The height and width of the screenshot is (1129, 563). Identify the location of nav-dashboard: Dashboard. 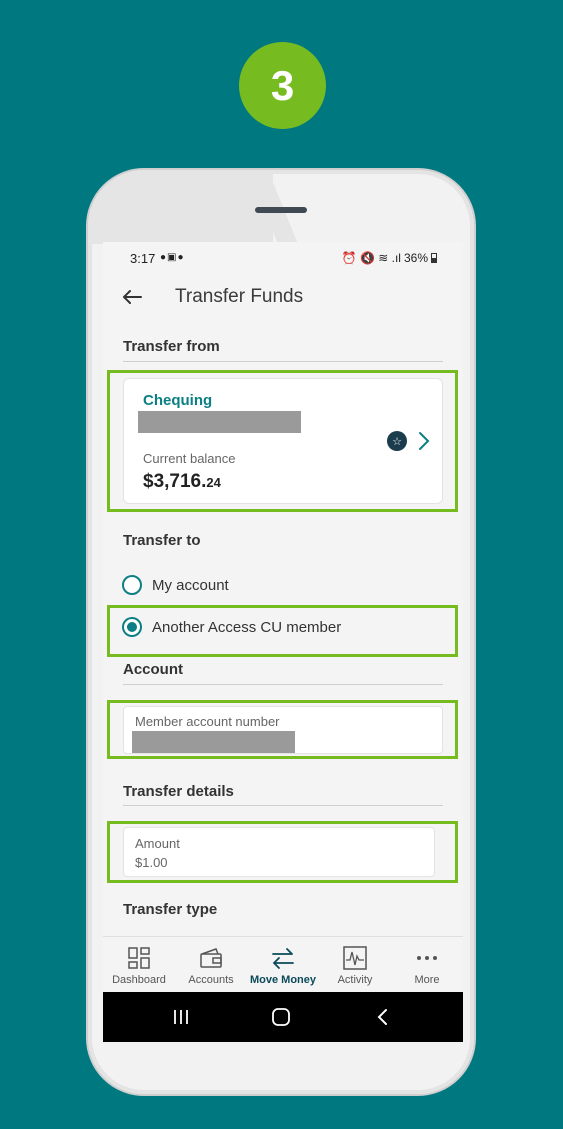
(139, 965).